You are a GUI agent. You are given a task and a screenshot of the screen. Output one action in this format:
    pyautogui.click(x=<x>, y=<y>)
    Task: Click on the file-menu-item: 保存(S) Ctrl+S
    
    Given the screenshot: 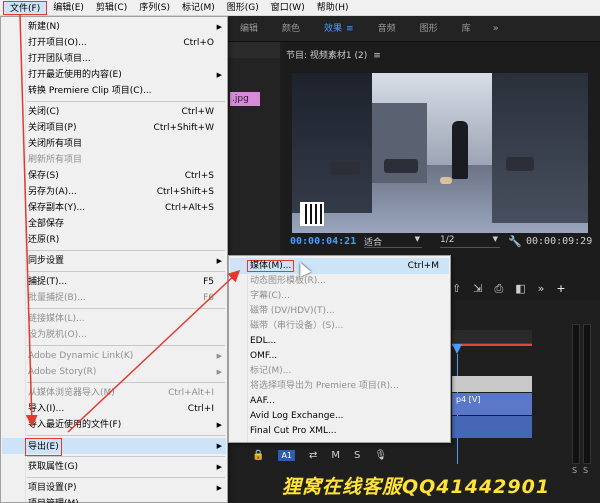 What is the action you would take?
    pyautogui.click(x=114, y=176)
    